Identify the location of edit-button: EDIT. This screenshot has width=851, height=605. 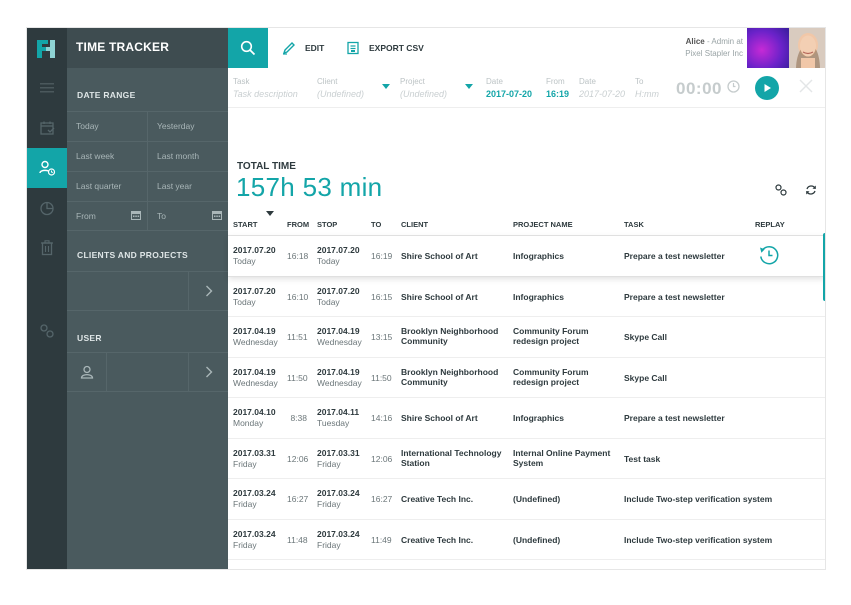
(303, 48).